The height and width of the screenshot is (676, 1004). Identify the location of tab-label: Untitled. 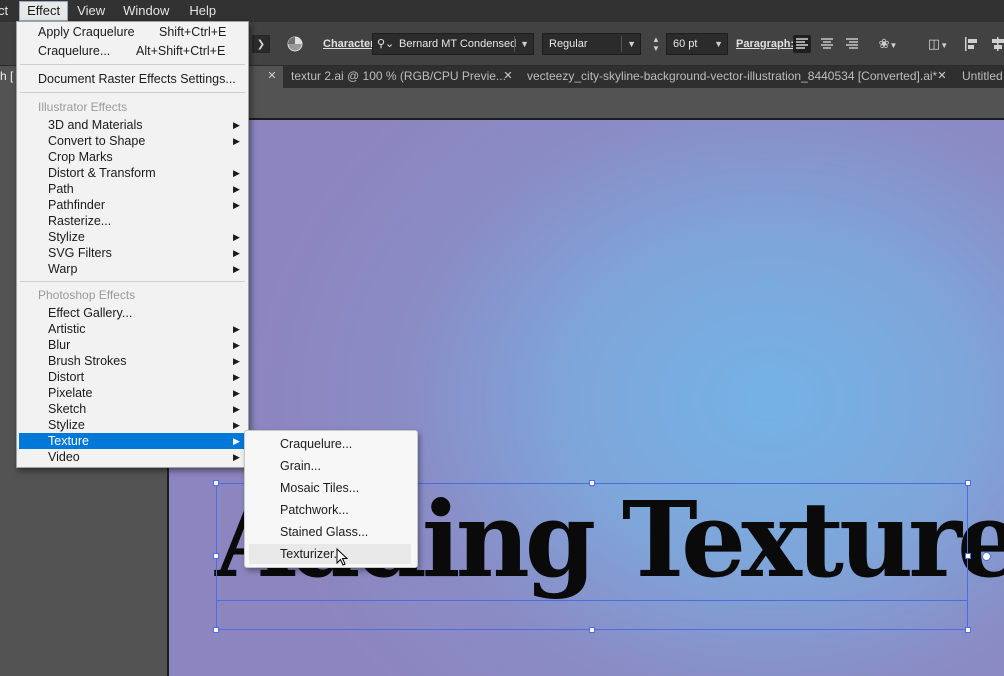
(982, 76).